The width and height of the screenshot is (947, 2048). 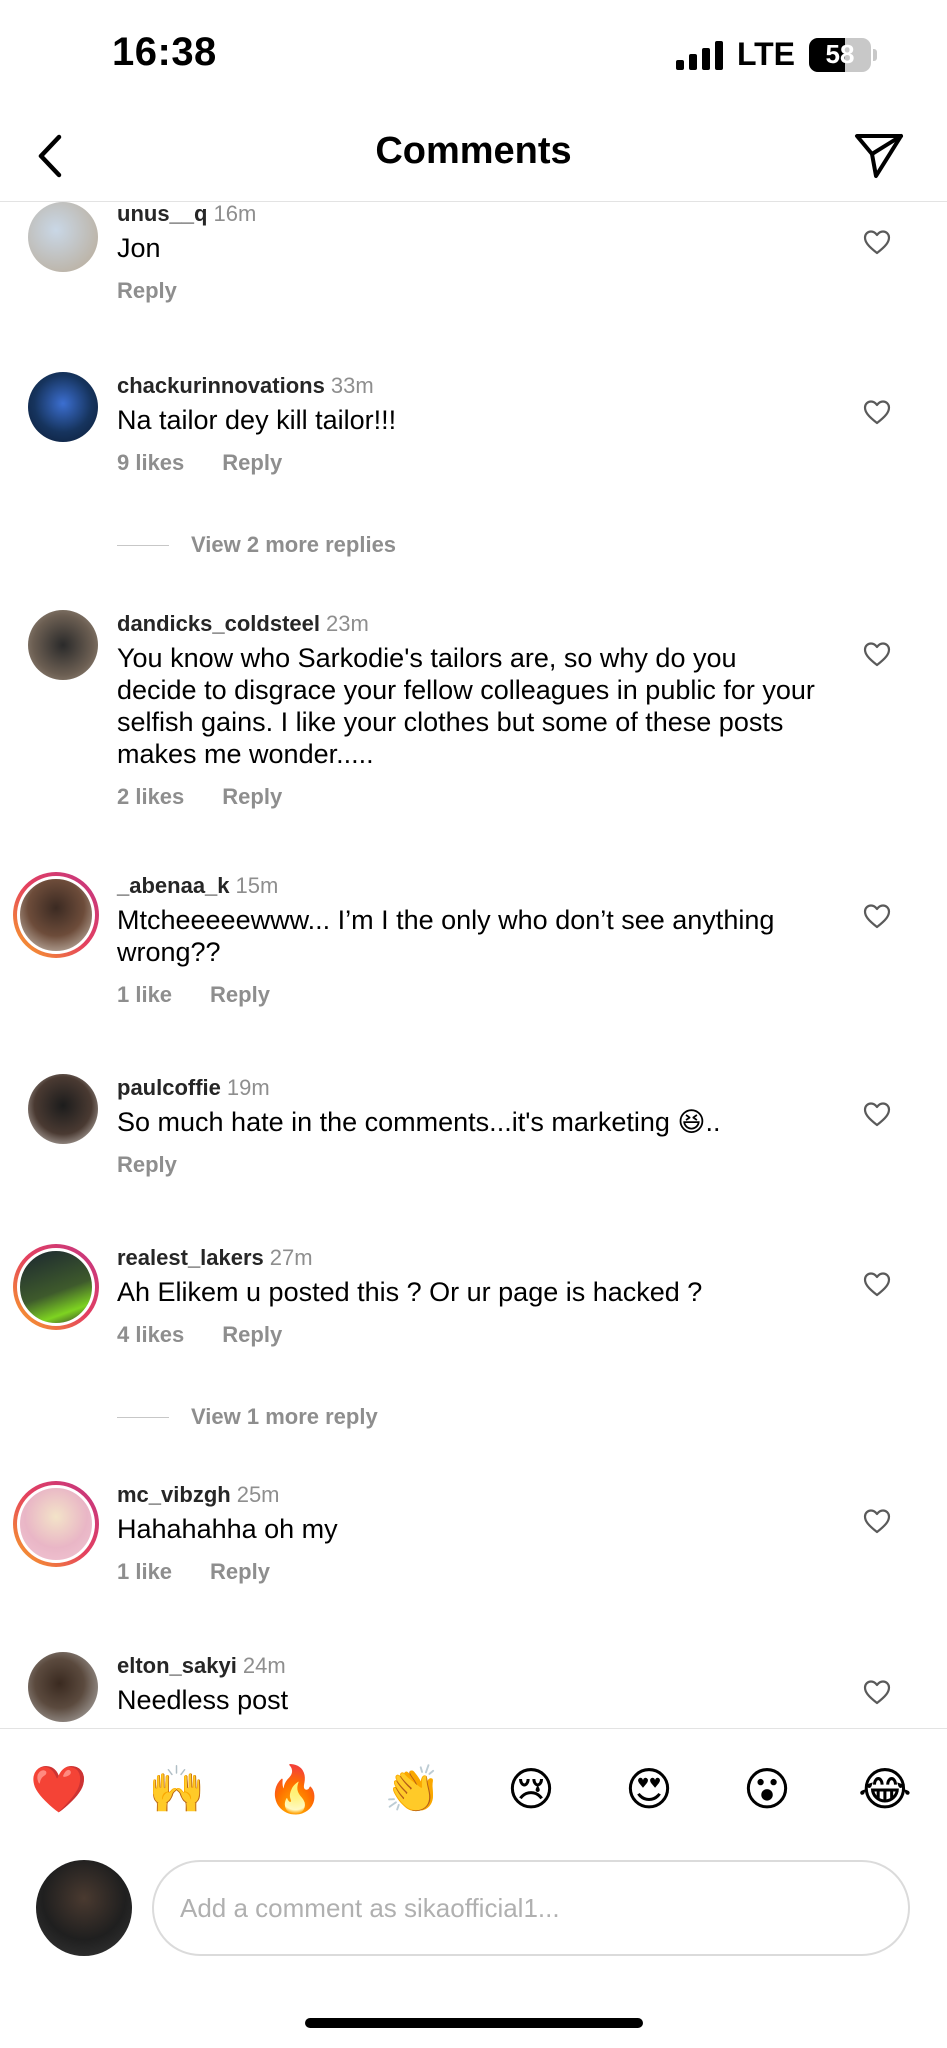 I want to click on comment-text: Hahahahha oh my, so click(x=227, y=1529).